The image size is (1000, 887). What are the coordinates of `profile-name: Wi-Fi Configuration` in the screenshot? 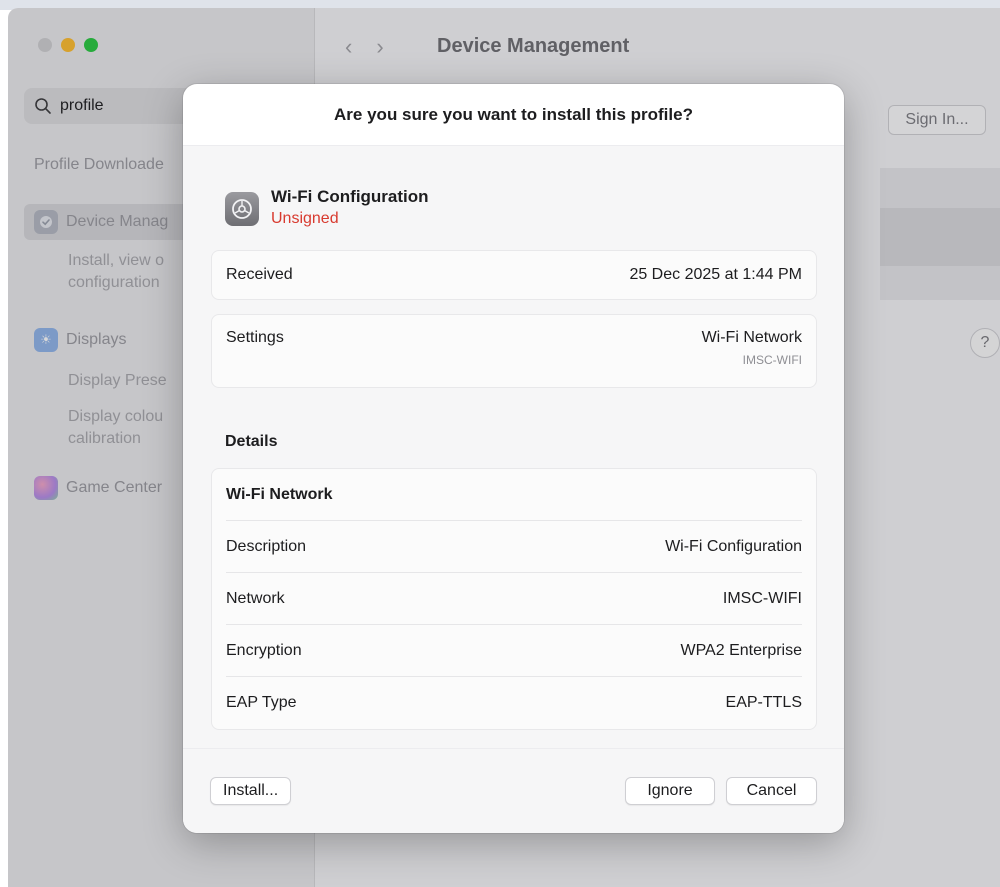 It's located at (350, 196).